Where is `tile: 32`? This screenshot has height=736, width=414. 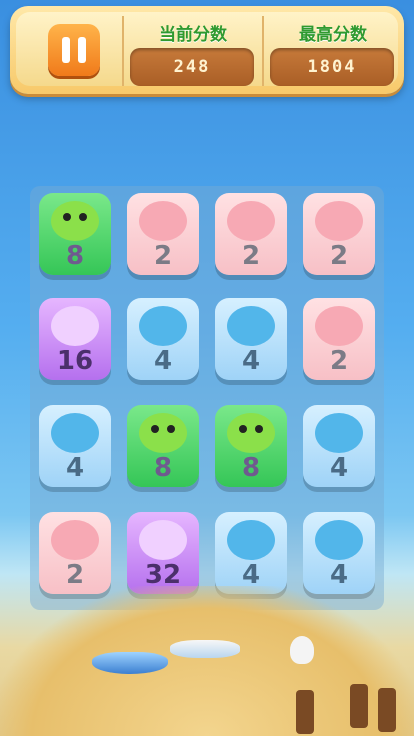 tile: 32 is located at coordinates (163, 553).